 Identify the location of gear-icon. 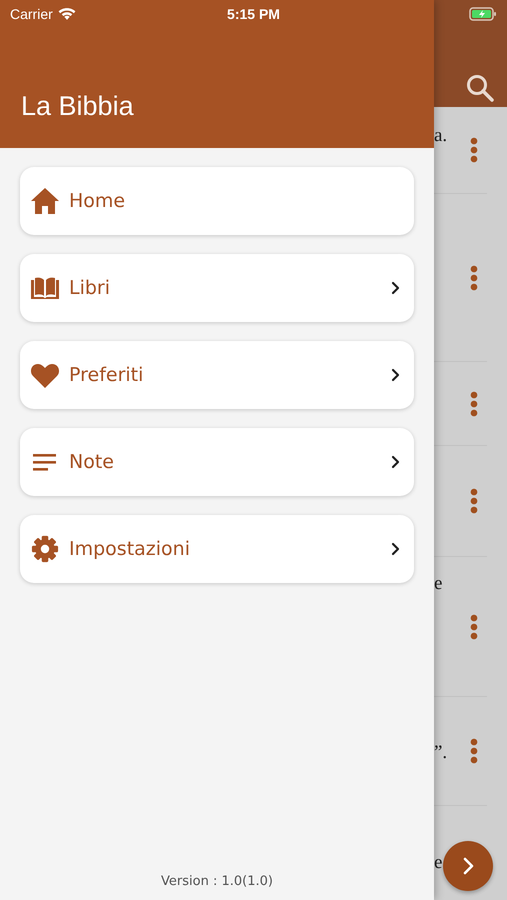
(45, 549).